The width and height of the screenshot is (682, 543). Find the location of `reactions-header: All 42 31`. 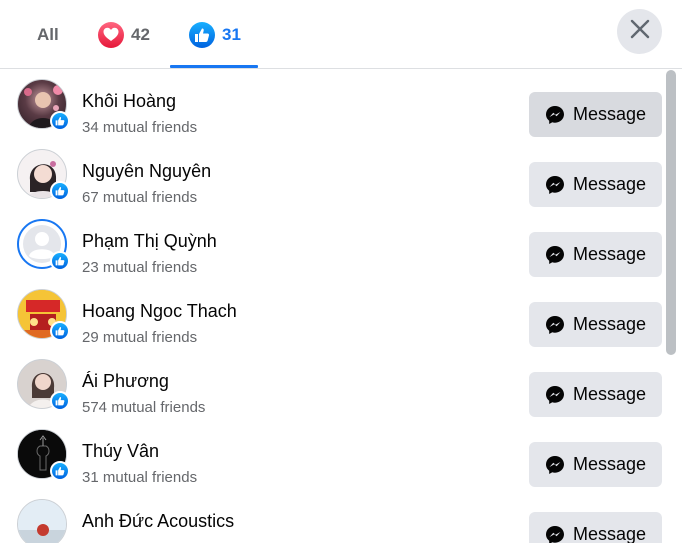

reactions-header: All 42 31 is located at coordinates (341, 34).